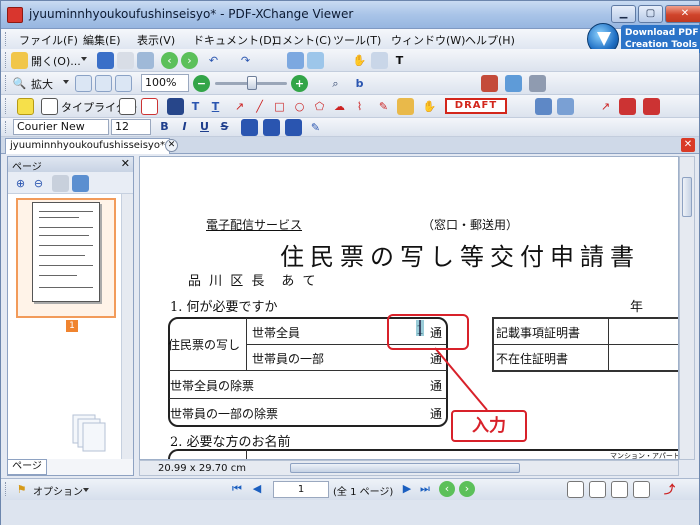  What do you see at coordinates (213, 60) in the screenshot?
I see `undo-icon: ↶` at bounding box center [213, 60].